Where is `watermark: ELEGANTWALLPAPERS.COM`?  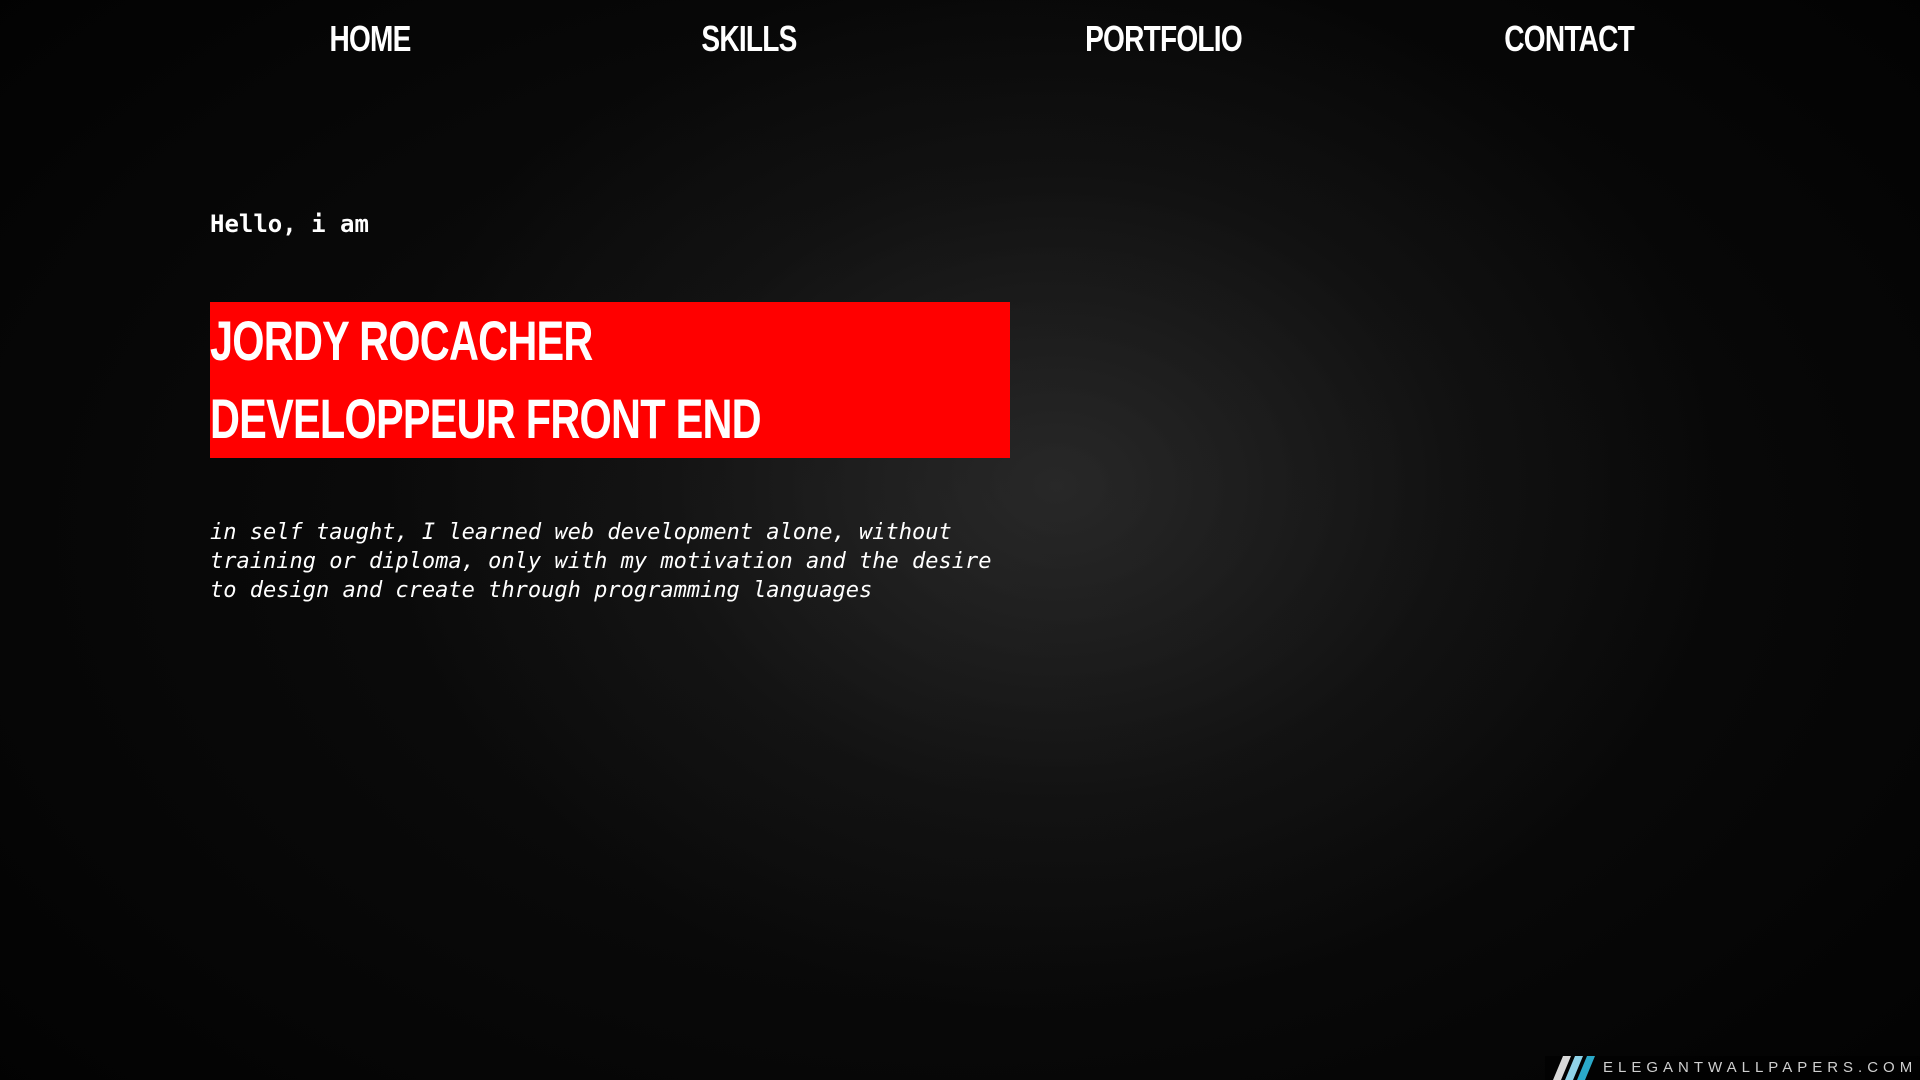
watermark: ELEGANTWALLPAPERS.COM is located at coordinates (1732, 1068).